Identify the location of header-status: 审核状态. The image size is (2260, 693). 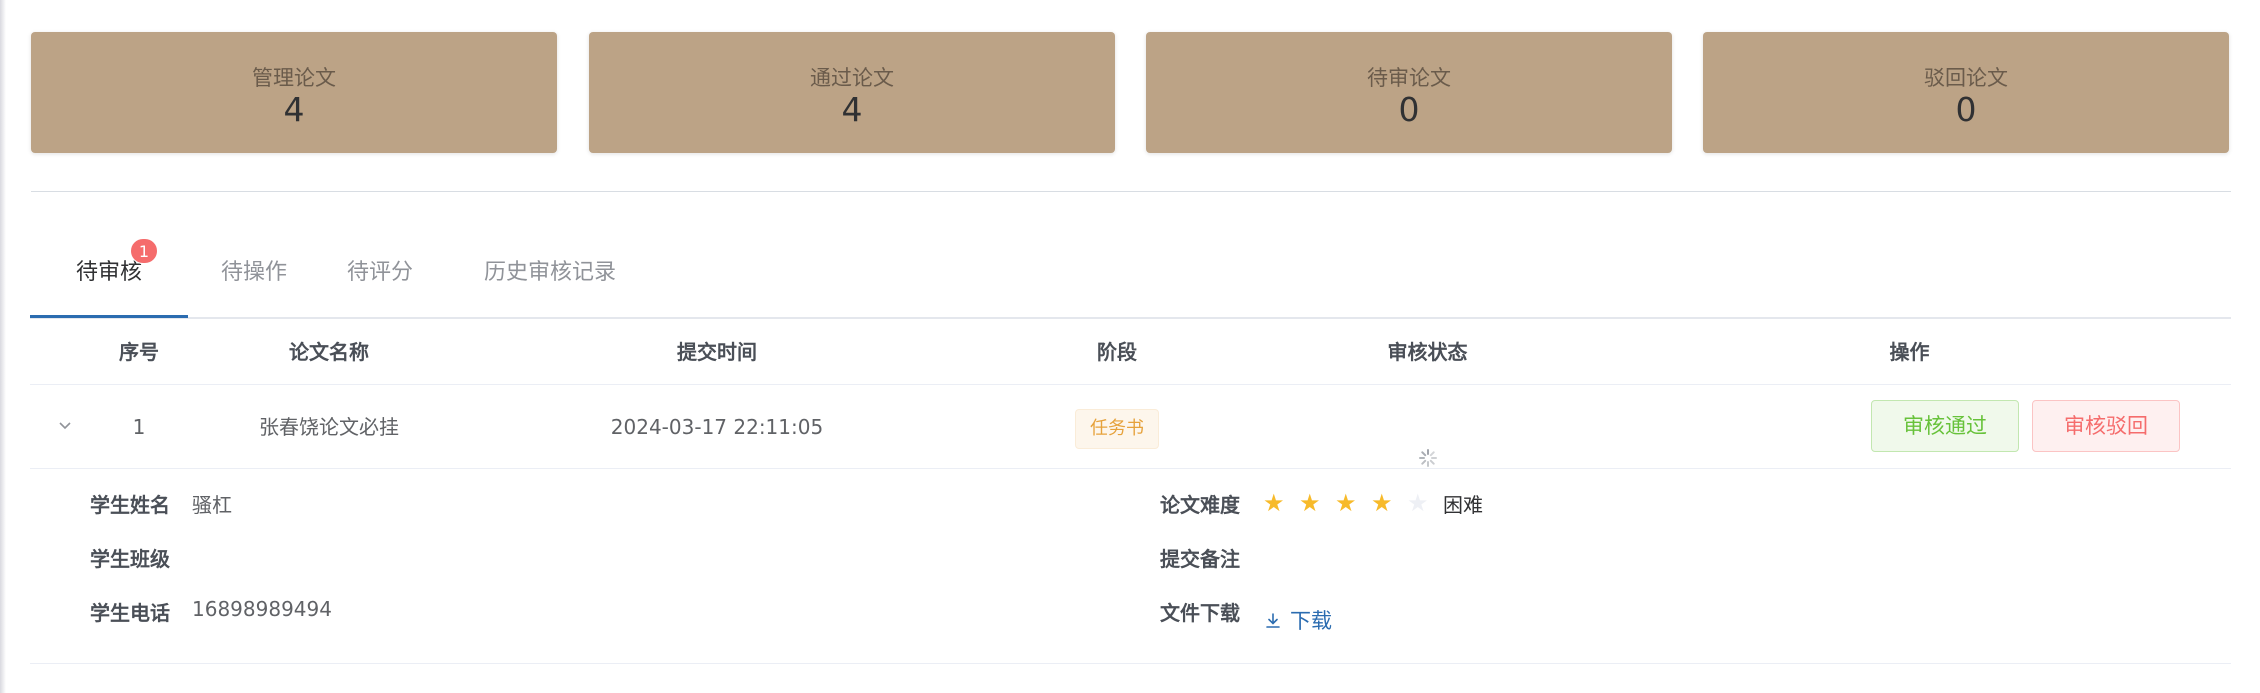
(1427, 352).